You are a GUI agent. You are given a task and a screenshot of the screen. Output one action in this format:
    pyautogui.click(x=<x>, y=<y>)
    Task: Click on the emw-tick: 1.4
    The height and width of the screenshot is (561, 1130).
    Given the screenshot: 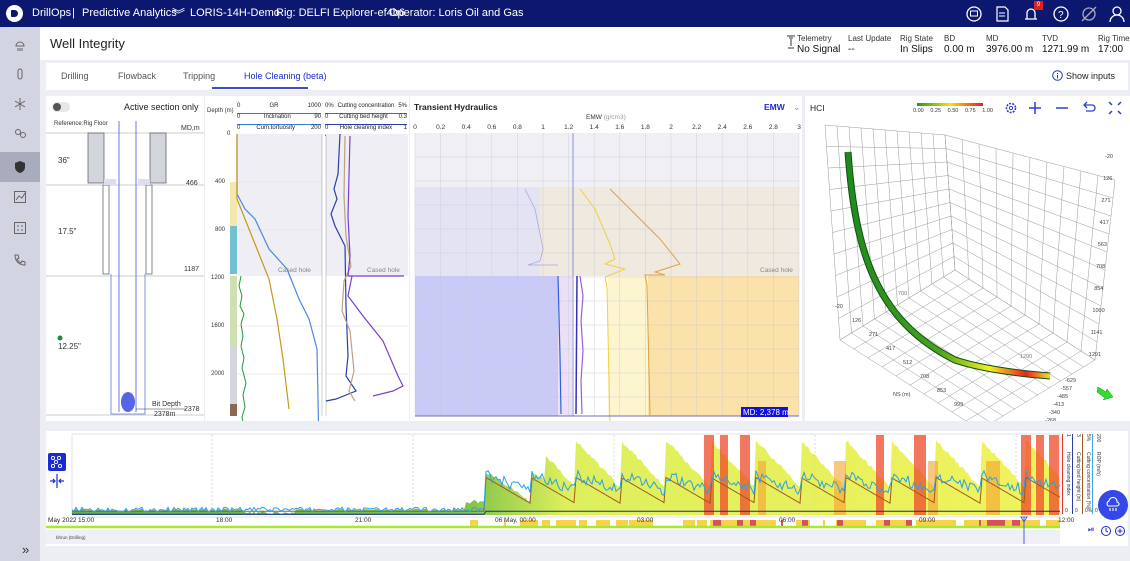 What is the action you would take?
    pyautogui.click(x=594, y=127)
    